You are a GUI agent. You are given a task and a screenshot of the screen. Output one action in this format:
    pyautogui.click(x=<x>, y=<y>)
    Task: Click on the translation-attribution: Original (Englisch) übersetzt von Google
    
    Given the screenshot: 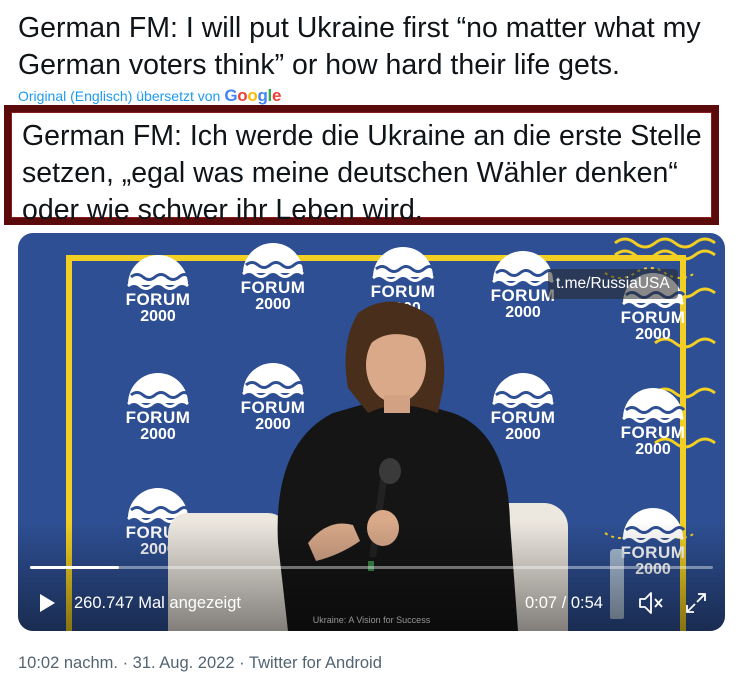 What is the action you would take?
    pyautogui.click(x=149, y=96)
    